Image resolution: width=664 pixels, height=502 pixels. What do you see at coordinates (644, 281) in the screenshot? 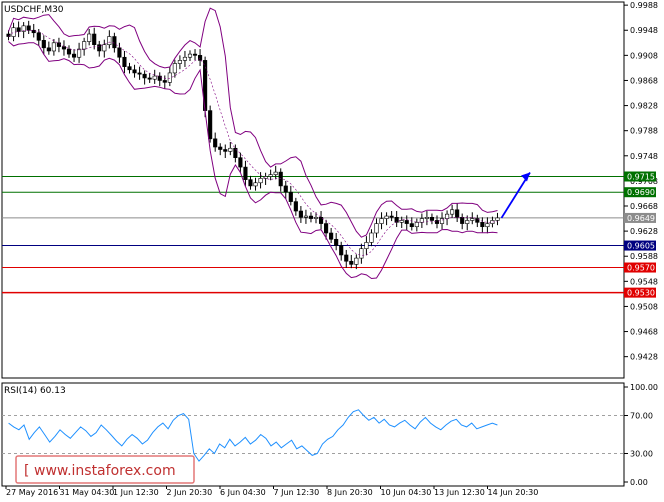
I see `price-tick-label: 0.9548` at bounding box center [644, 281].